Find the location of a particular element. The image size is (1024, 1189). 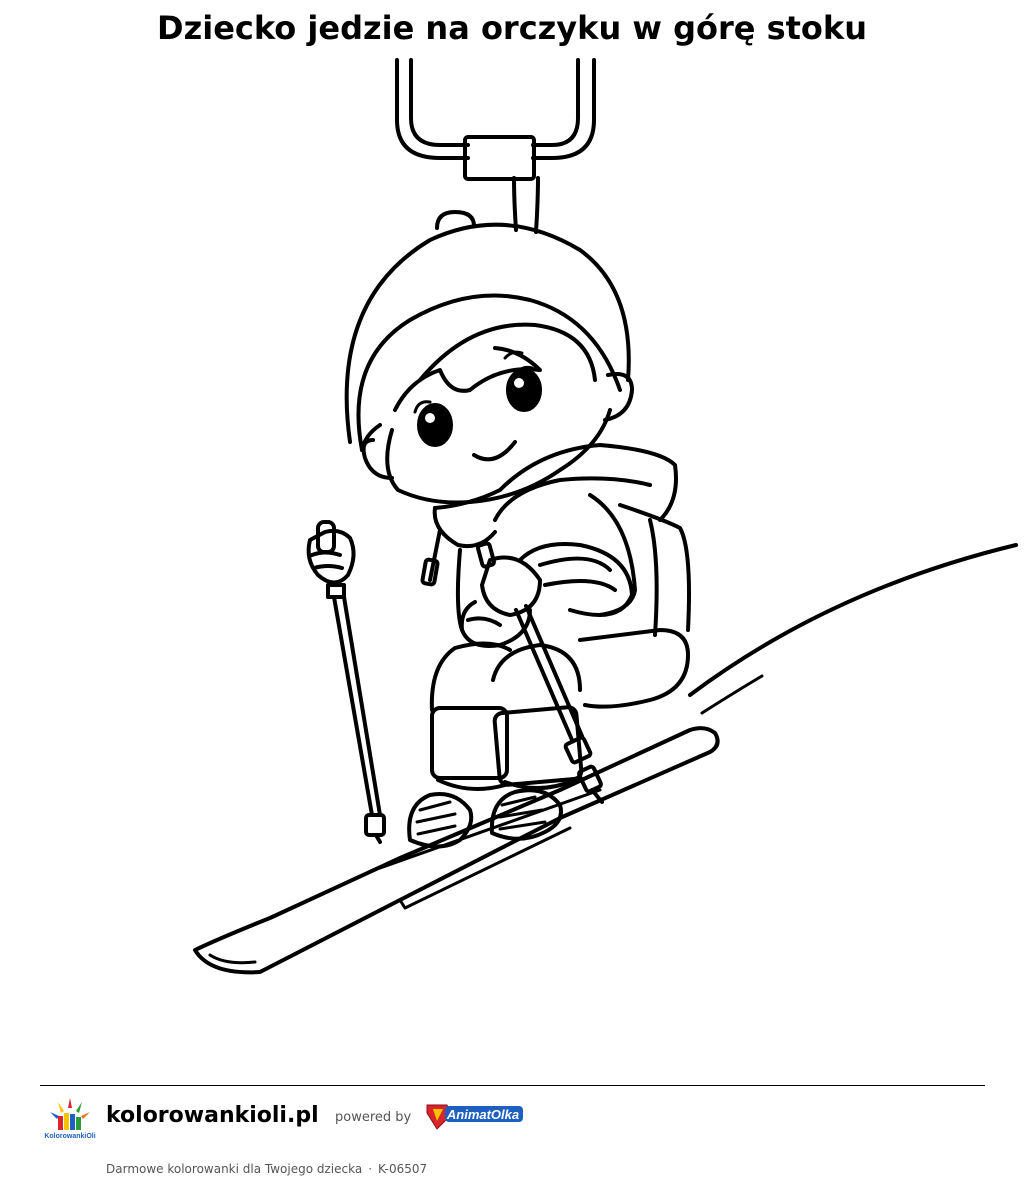

slope-hill is located at coordinates (853, 629).